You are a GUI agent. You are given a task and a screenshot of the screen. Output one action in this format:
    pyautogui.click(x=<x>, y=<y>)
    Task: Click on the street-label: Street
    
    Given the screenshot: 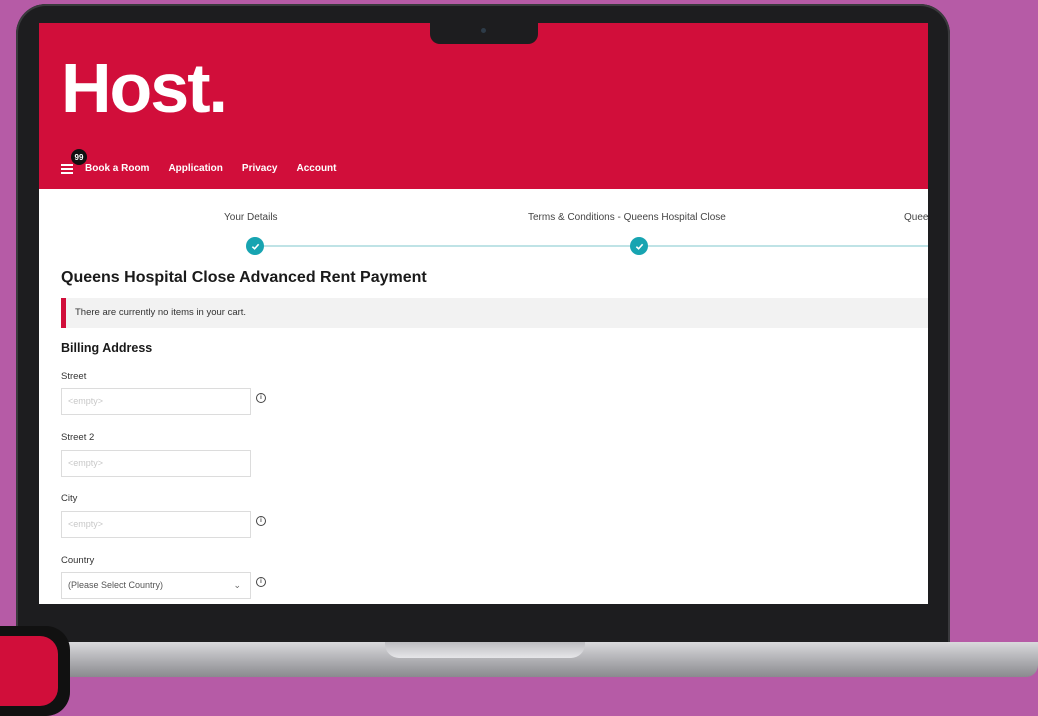 What is the action you would take?
    pyautogui.click(x=74, y=376)
    